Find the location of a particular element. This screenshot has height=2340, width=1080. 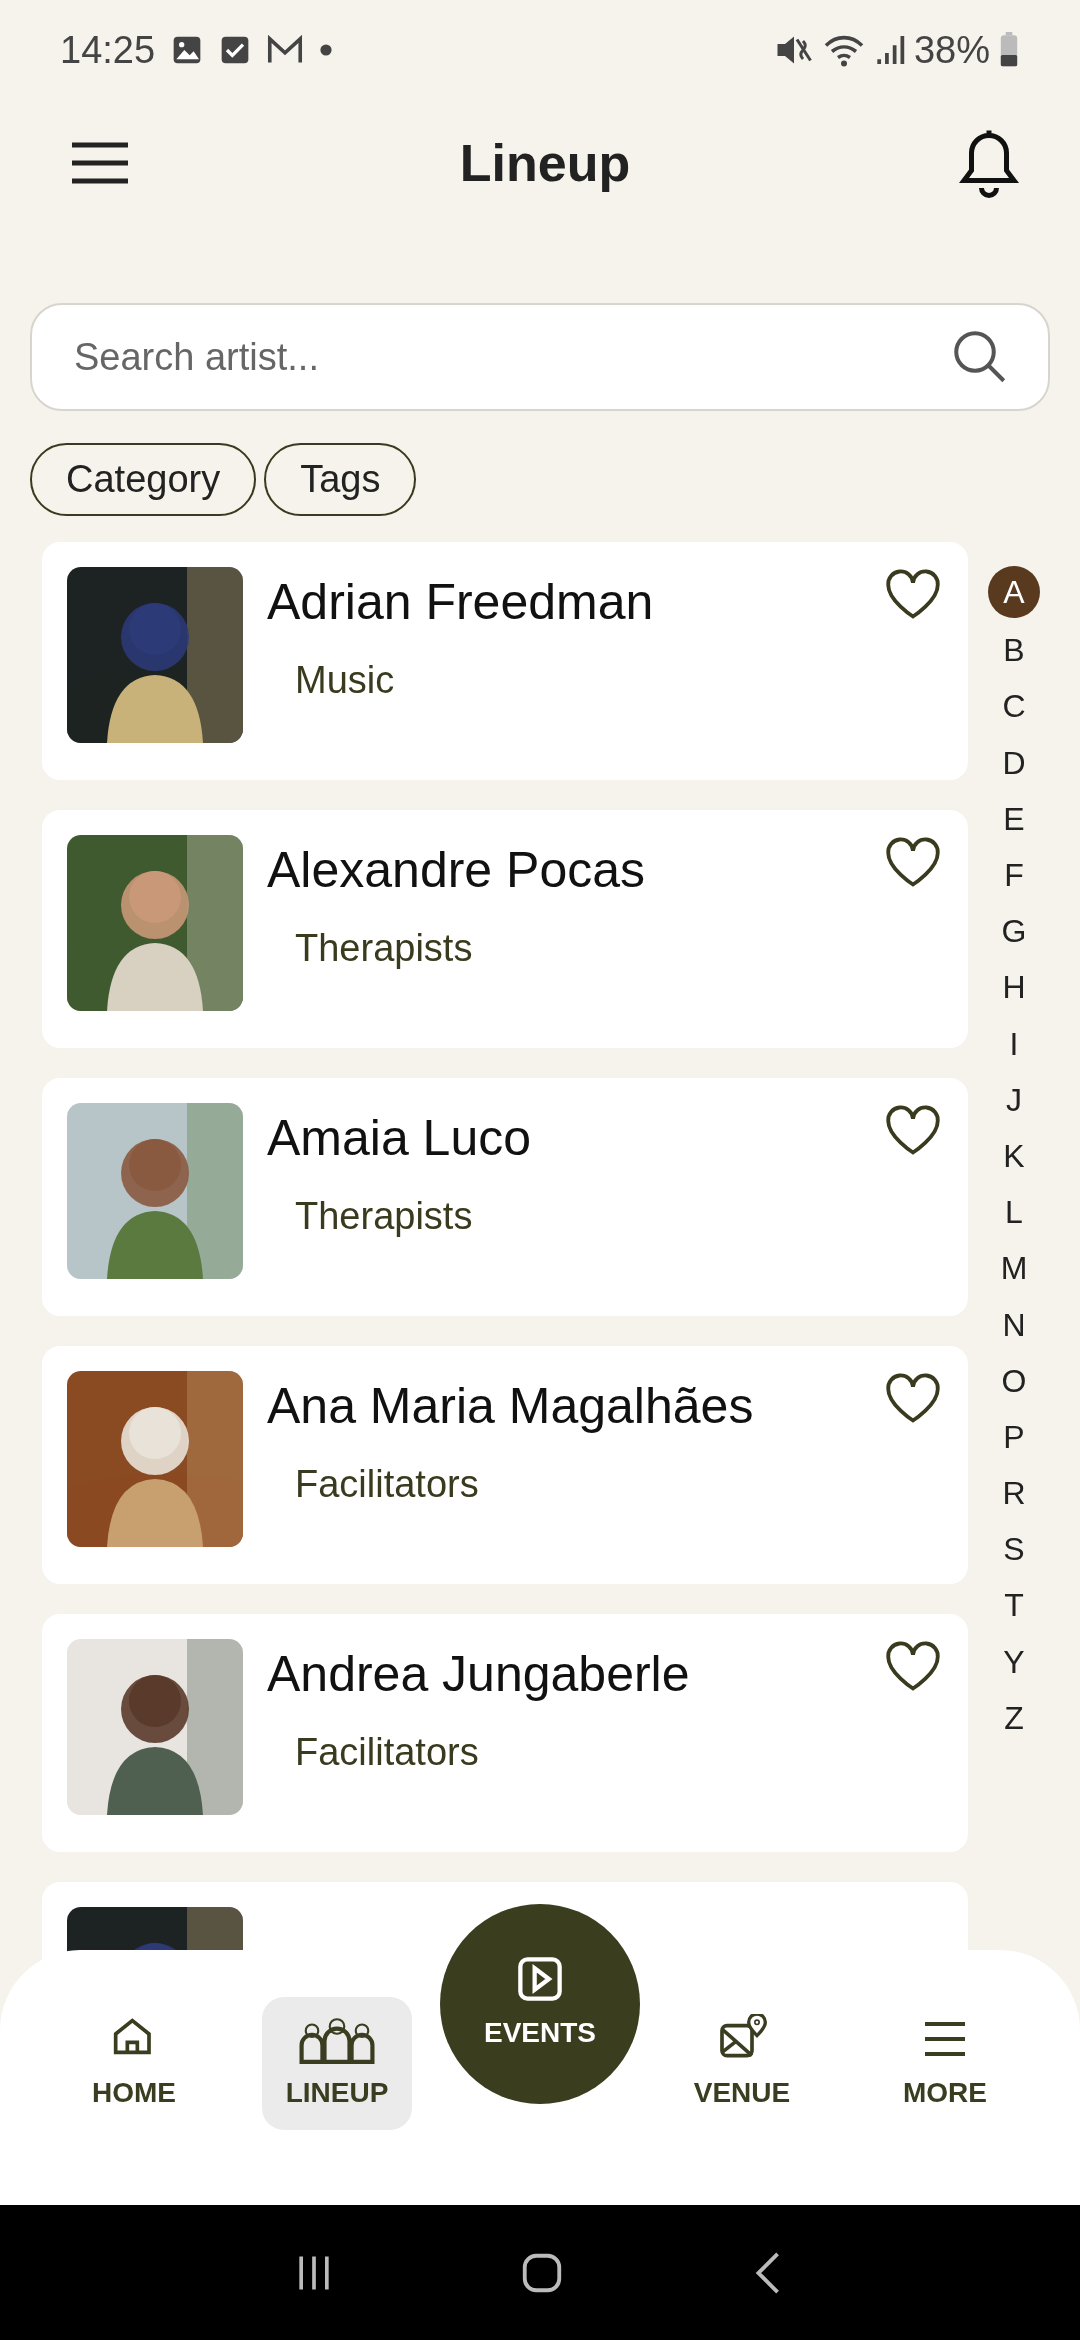

nav-tab: LINEUP is located at coordinates (337, 2063).